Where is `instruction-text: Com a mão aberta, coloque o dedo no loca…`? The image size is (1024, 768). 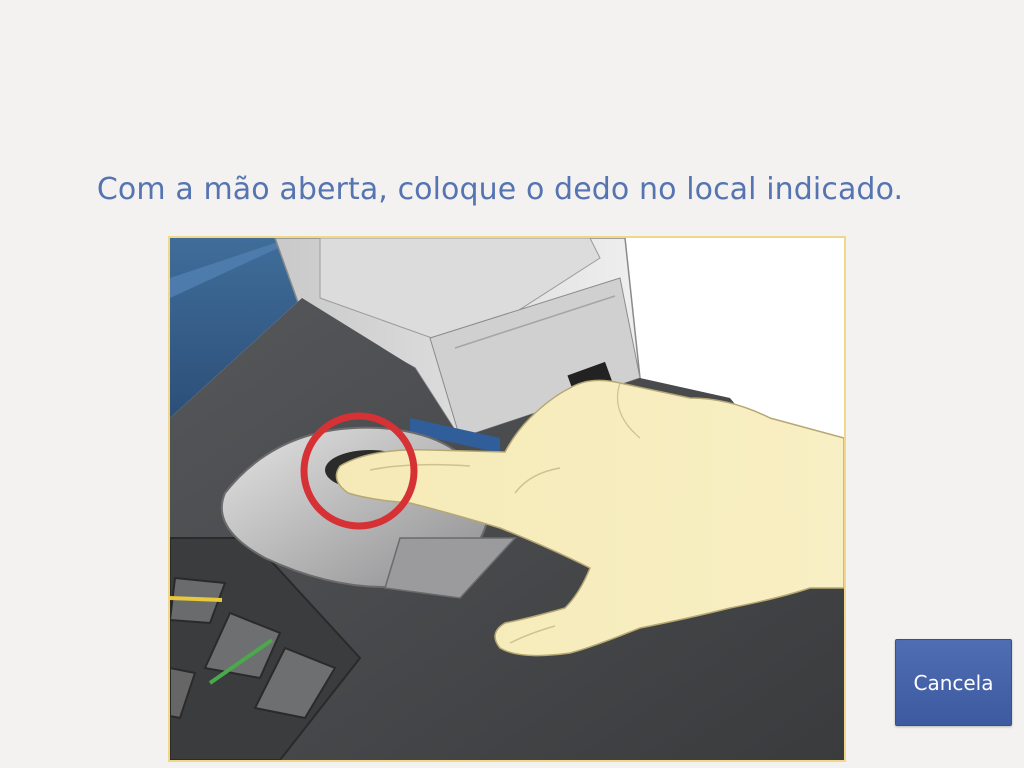
instruction-text: Com a mão aberta, coloque o dedo no loca… is located at coordinates (500, 189).